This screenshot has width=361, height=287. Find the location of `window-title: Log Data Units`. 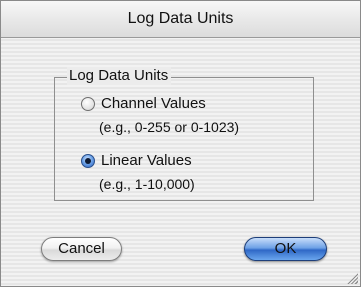

window-title: Log Data Units is located at coordinates (180, 18).